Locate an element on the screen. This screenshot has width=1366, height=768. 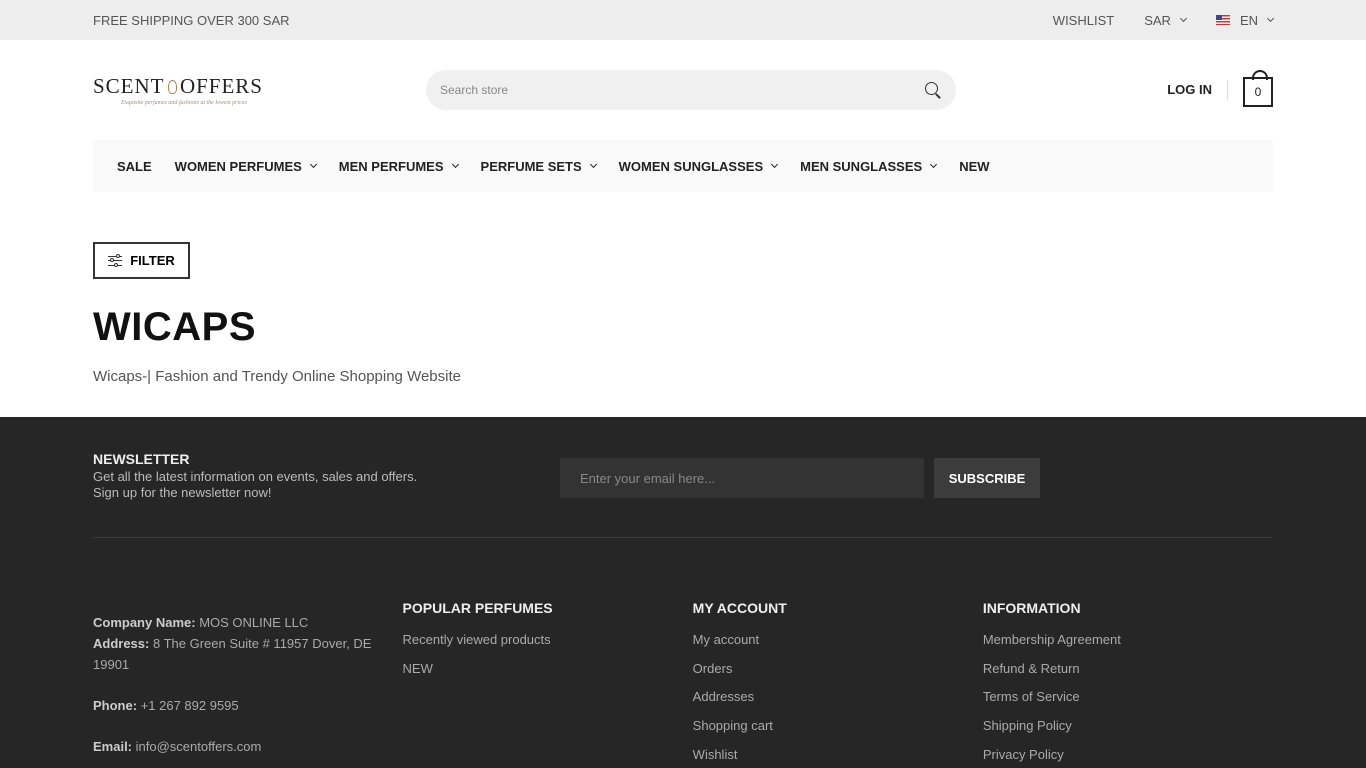
nav-label: NEW is located at coordinates (974, 166).